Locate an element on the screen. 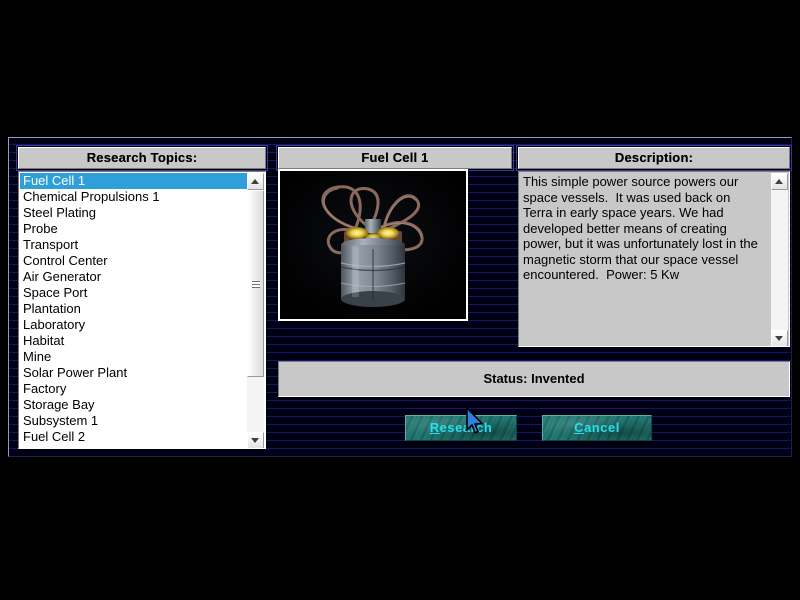 Image resolution: width=800 pixels, height=600 pixels. description-scrollbar is located at coordinates (779, 259).